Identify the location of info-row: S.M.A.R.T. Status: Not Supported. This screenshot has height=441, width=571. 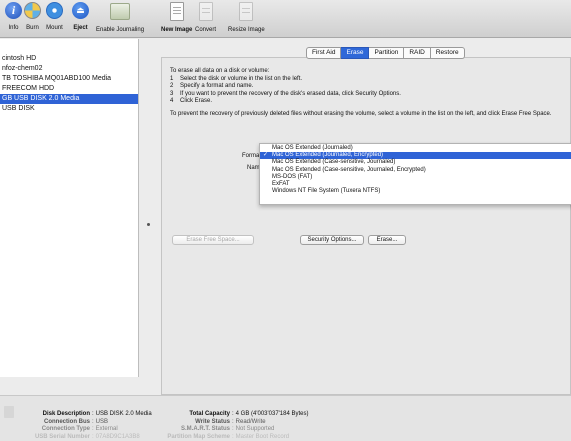
(228, 430).